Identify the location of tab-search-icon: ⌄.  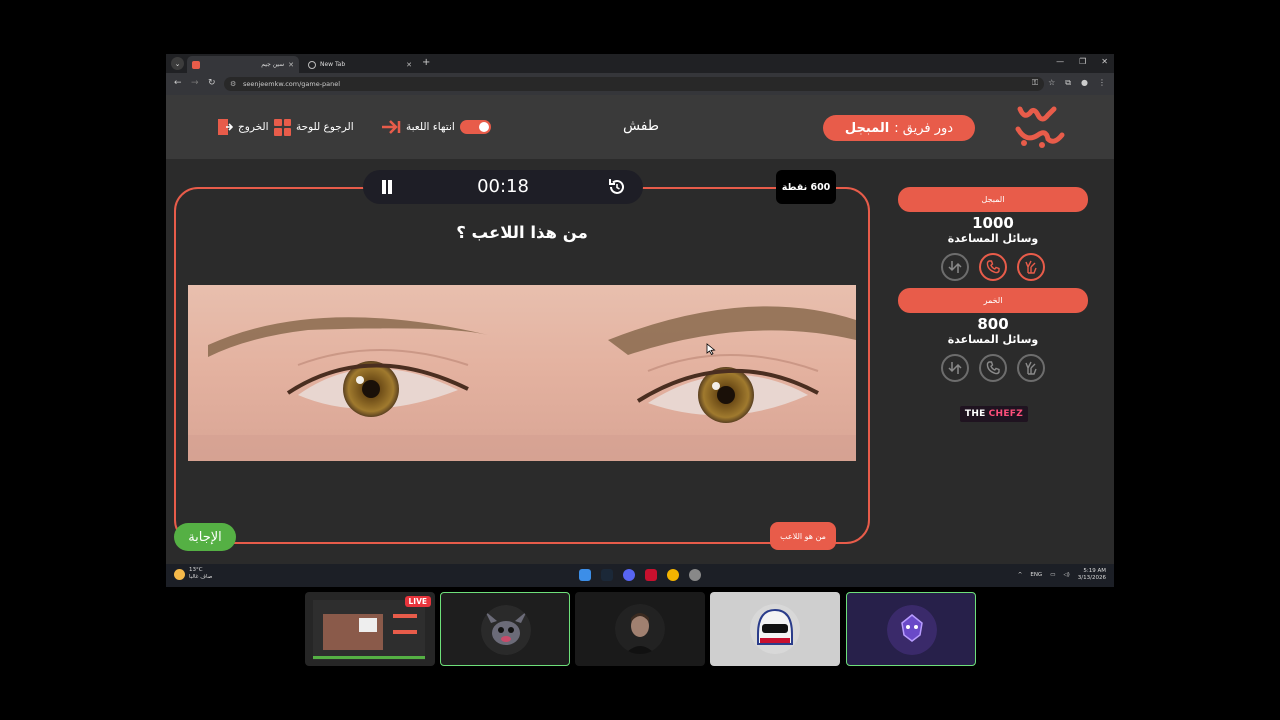
(177, 63).